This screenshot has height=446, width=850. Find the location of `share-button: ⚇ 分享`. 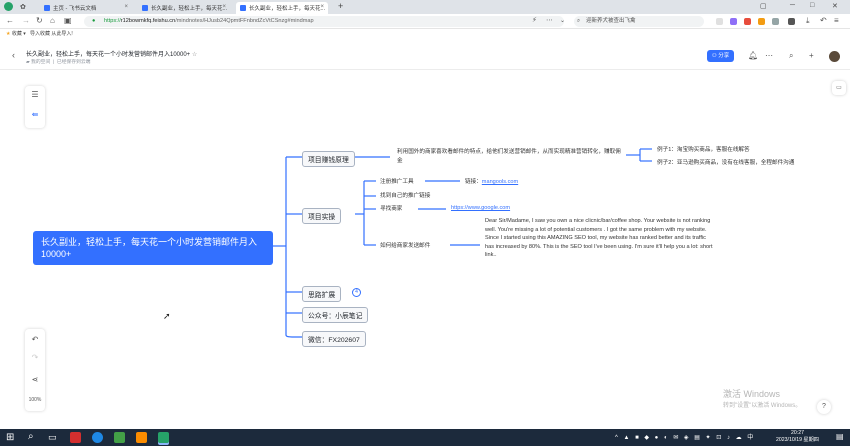

share-button: ⚇ 分享 is located at coordinates (720, 56).